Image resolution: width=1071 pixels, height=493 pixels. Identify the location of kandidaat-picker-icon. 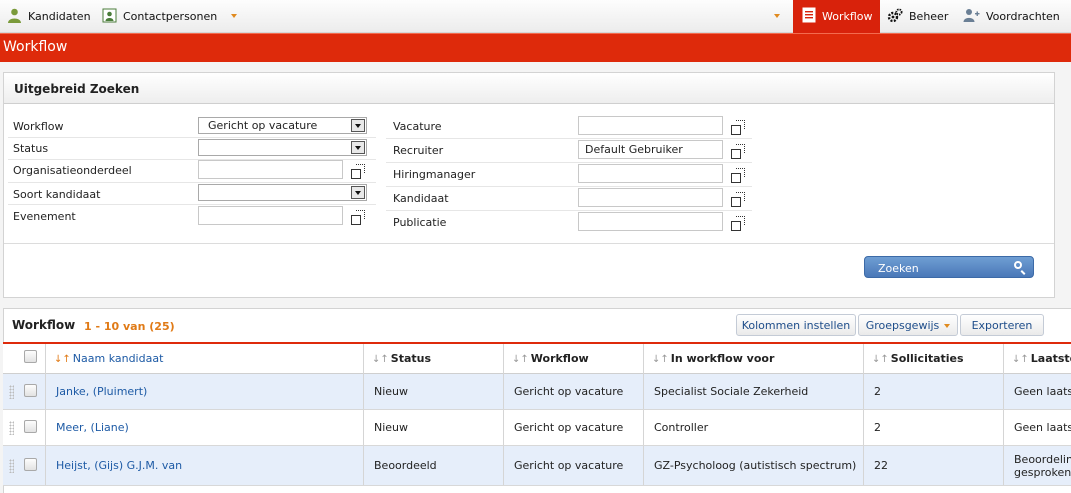
(738, 199).